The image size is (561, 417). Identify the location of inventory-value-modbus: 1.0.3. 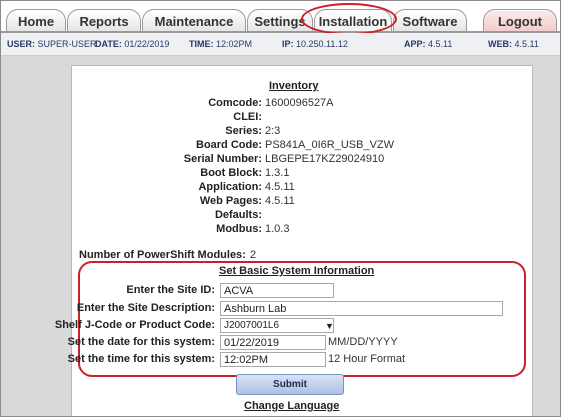
(277, 229).